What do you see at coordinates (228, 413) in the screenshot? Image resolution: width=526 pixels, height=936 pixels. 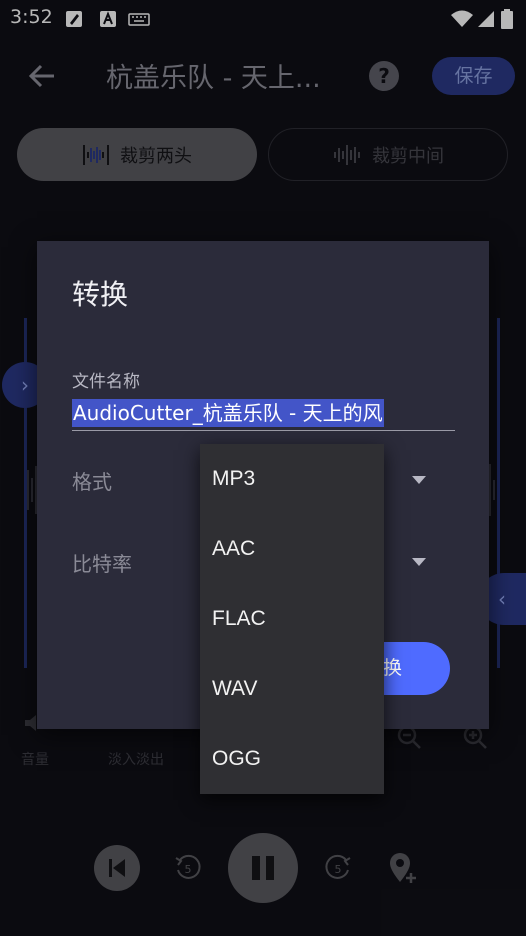 I see `filename-value: AudioCutter_杭盖乐队 - 天上的风` at bounding box center [228, 413].